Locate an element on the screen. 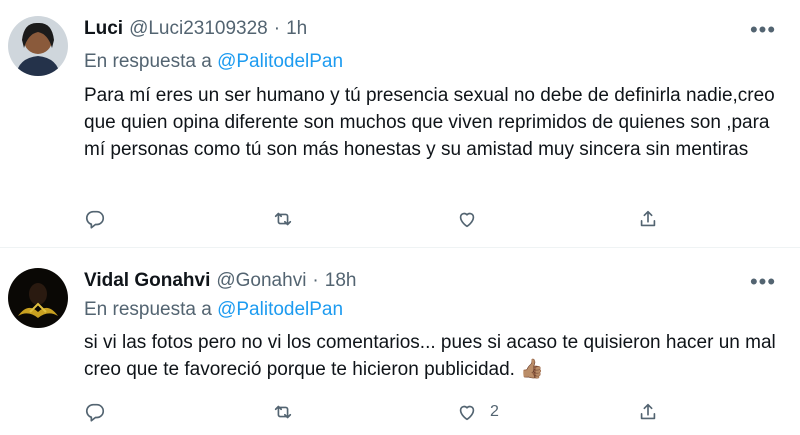 The height and width of the screenshot is (435, 800). like-button is located at coordinates (473, 219).